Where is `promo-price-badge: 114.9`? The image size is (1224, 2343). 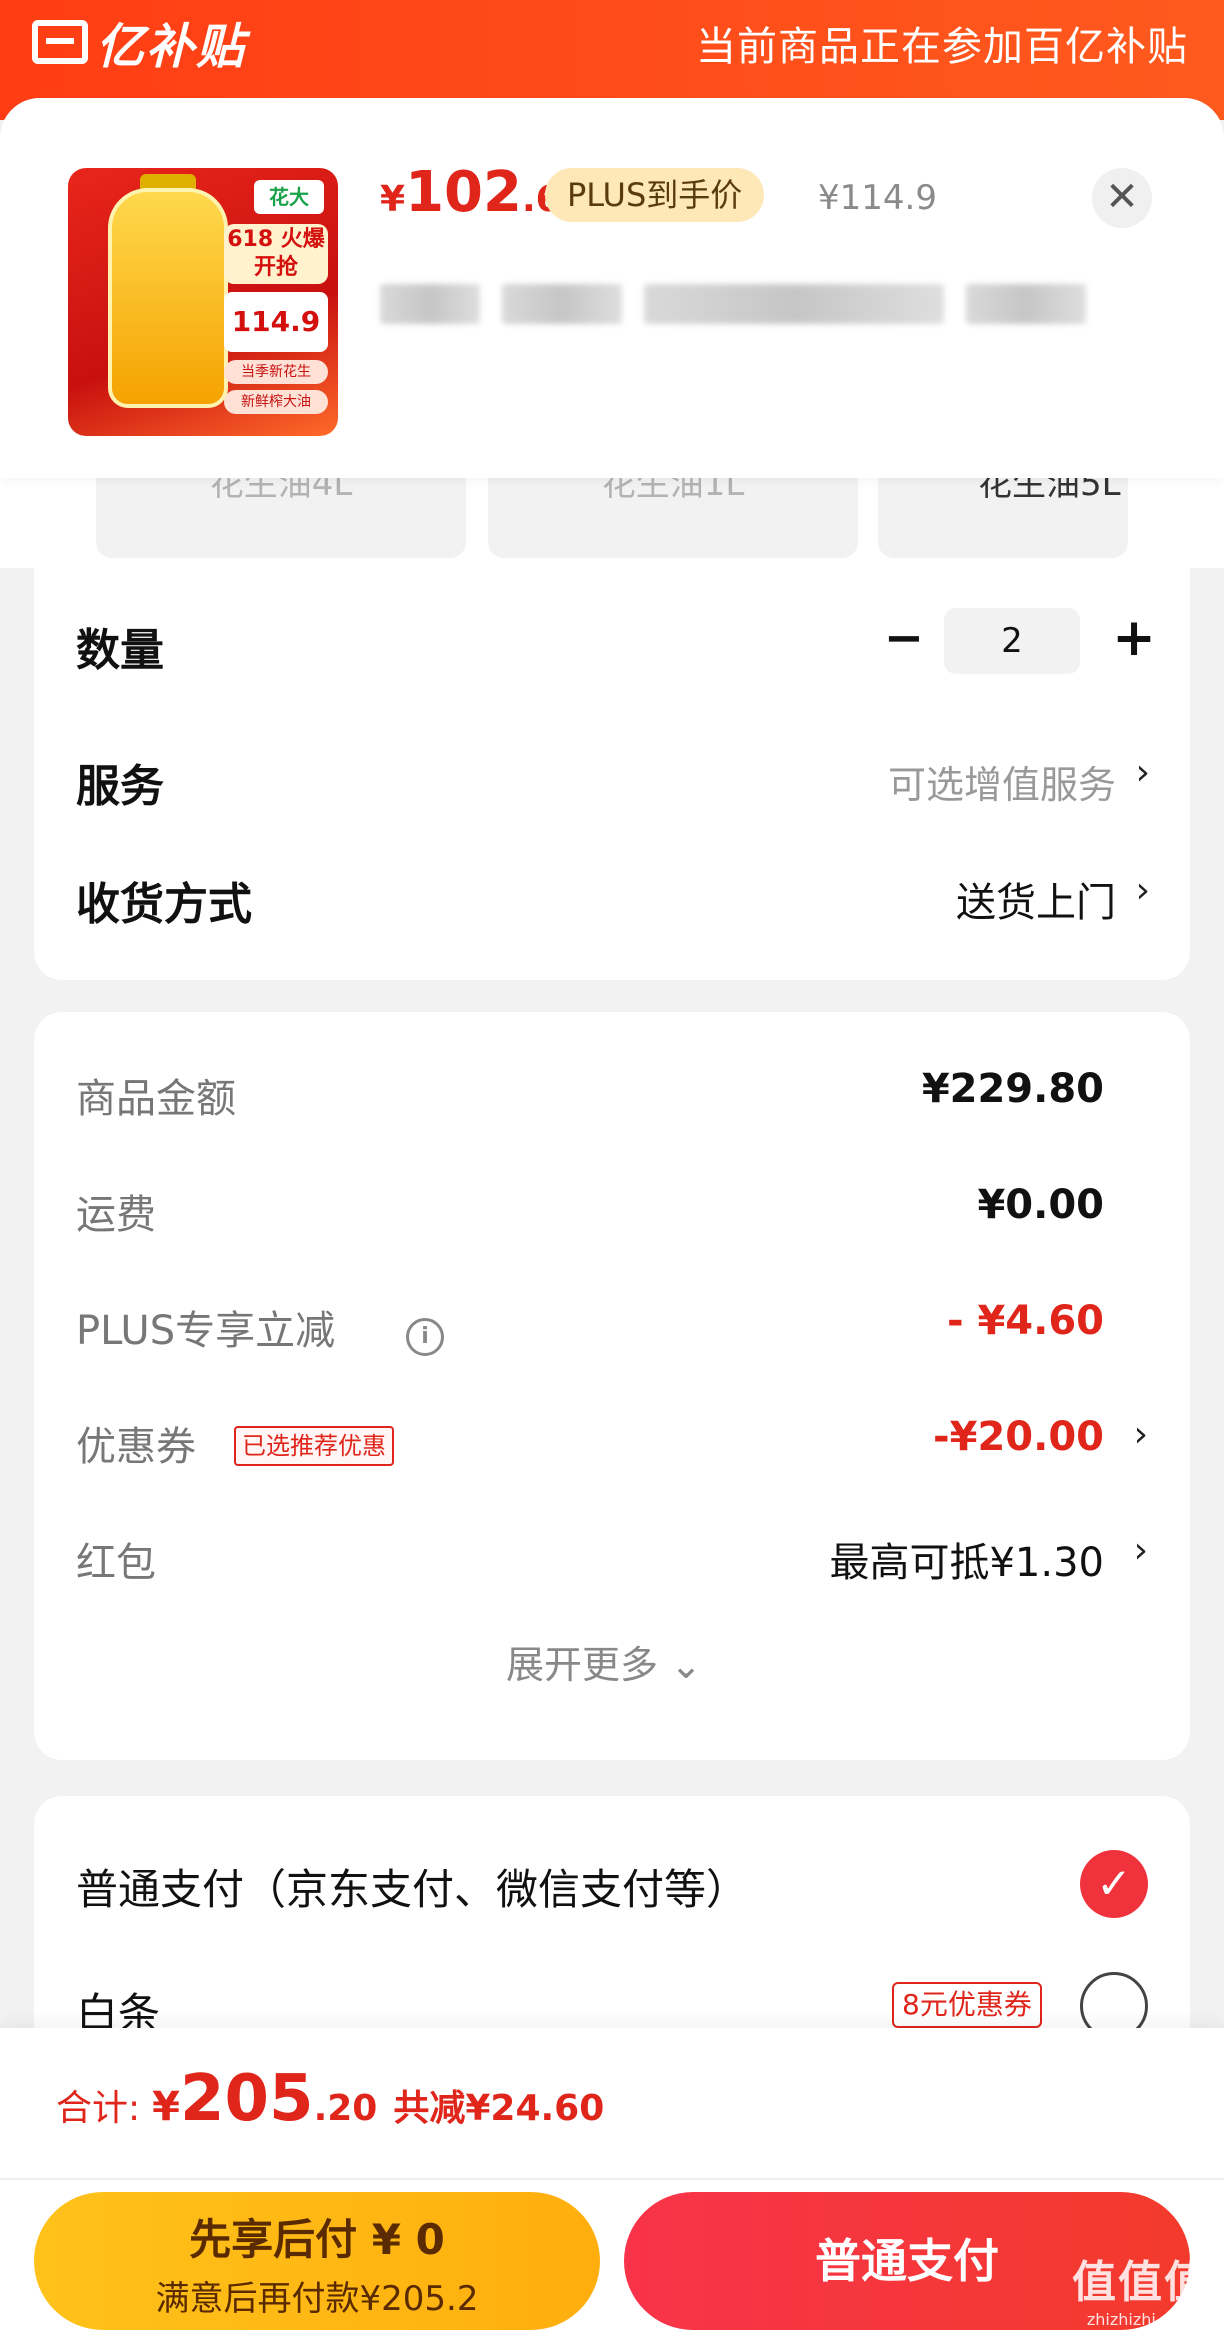 promo-price-badge: 114.9 is located at coordinates (276, 322).